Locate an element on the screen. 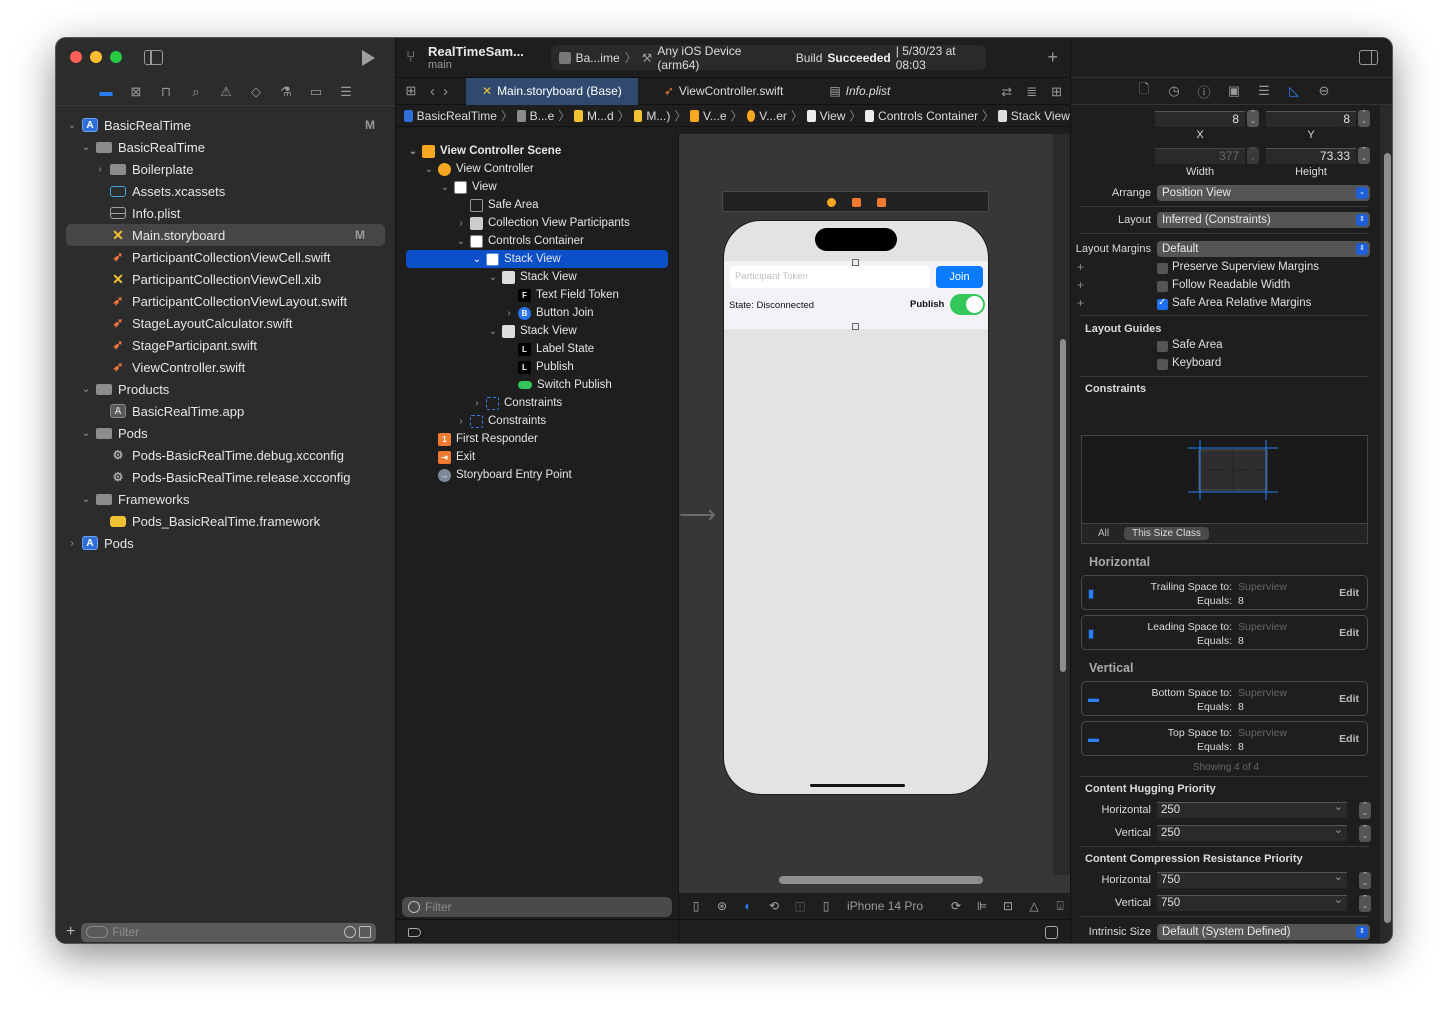  follow-readable-width-checkbox is located at coordinates (1162, 286).